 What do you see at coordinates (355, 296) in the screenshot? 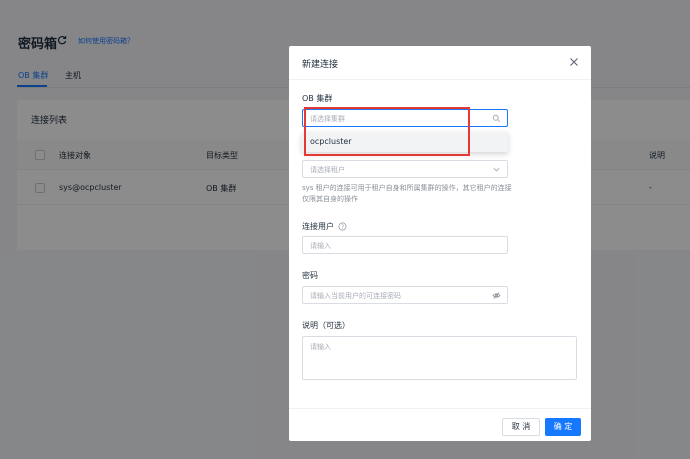
I see `password-input-placeholder: 请输入当前用户的可连接密码` at bounding box center [355, 296].